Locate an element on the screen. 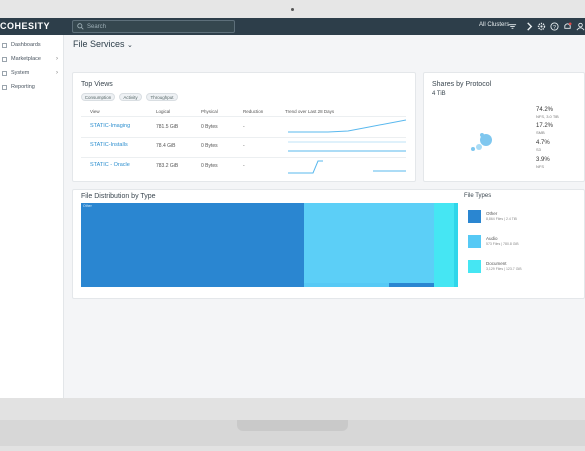 The height and width of the screenshot is (451, 585). page-title-text: File Services is located at coordinates (99, 44).